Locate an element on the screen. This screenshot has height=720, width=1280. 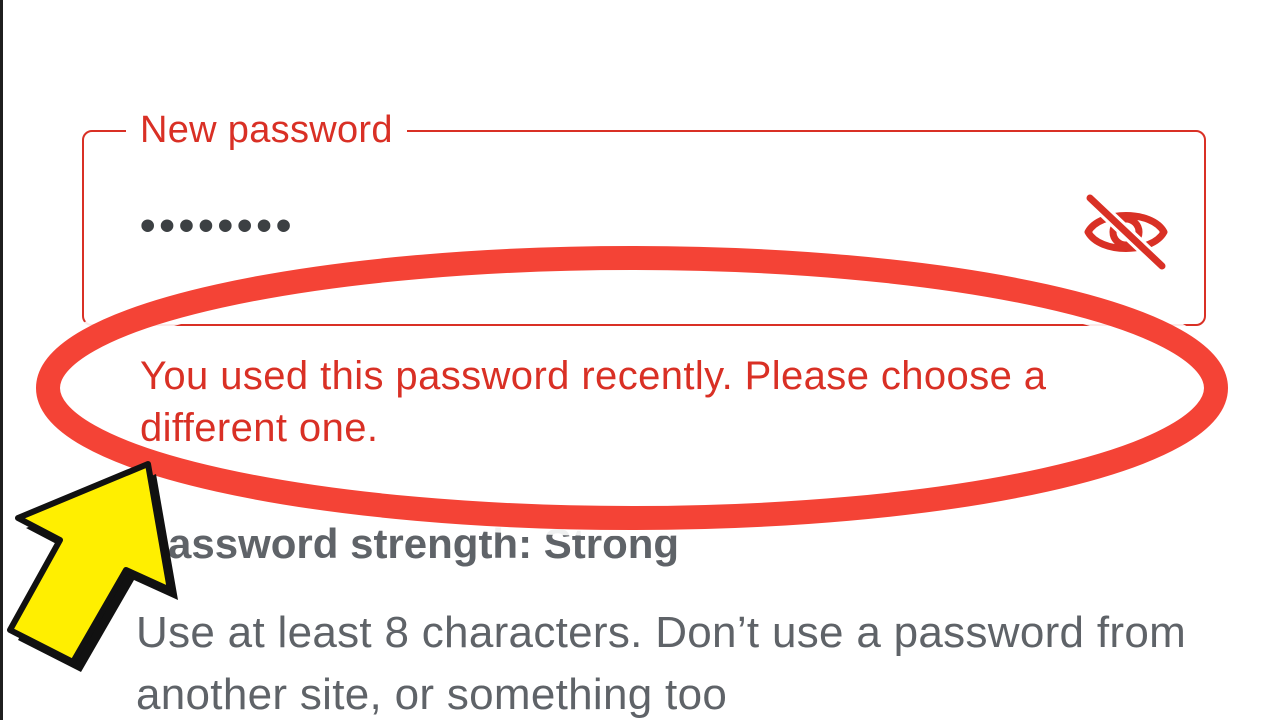
visibility-off-icon is located at coordinates (1126, 232).